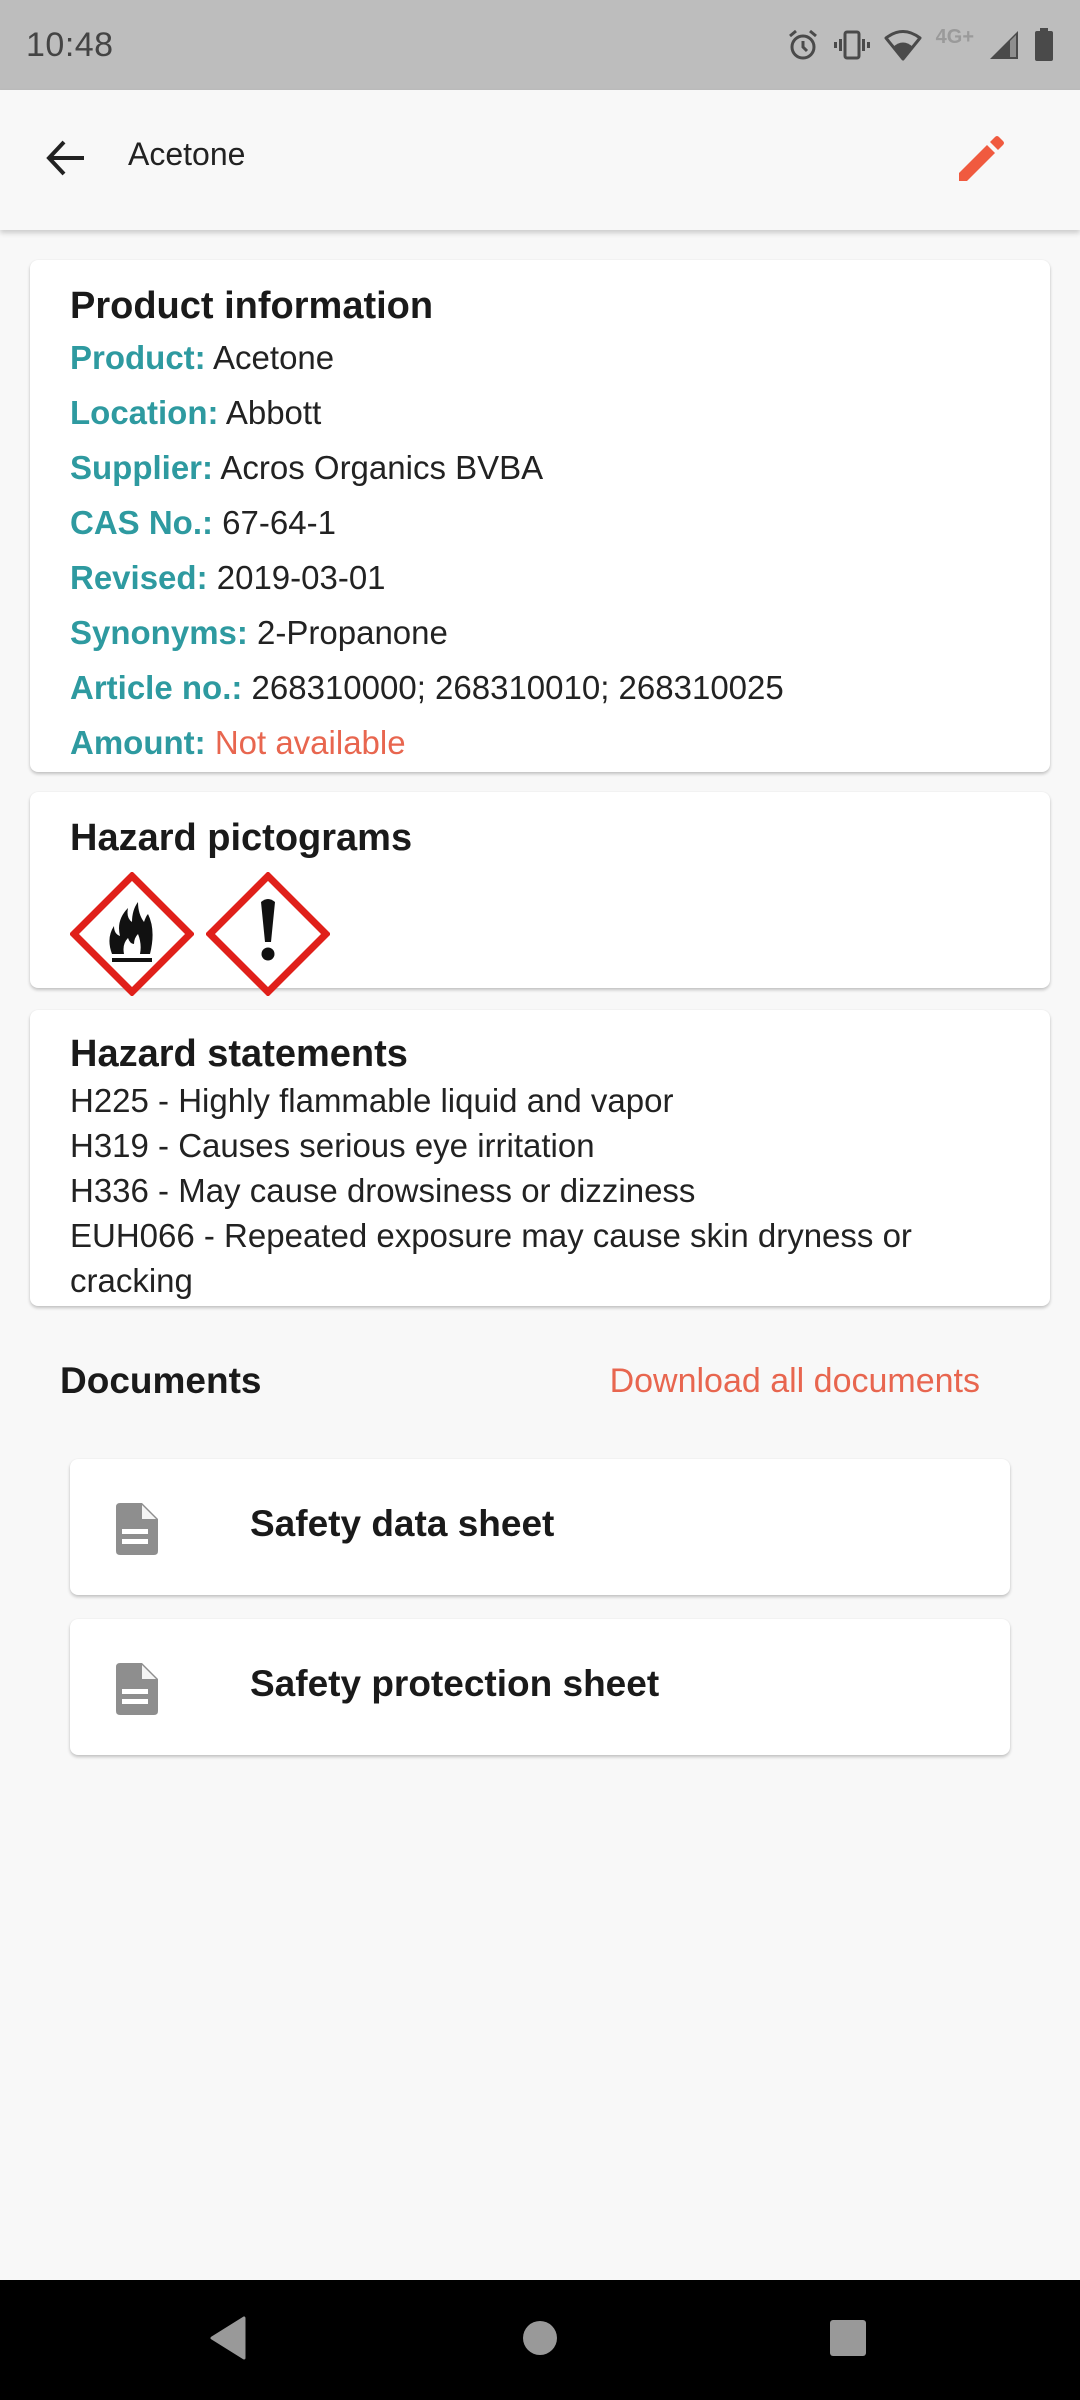  I want to click on info-row-location: Location: Abbott, so click(540, 412).